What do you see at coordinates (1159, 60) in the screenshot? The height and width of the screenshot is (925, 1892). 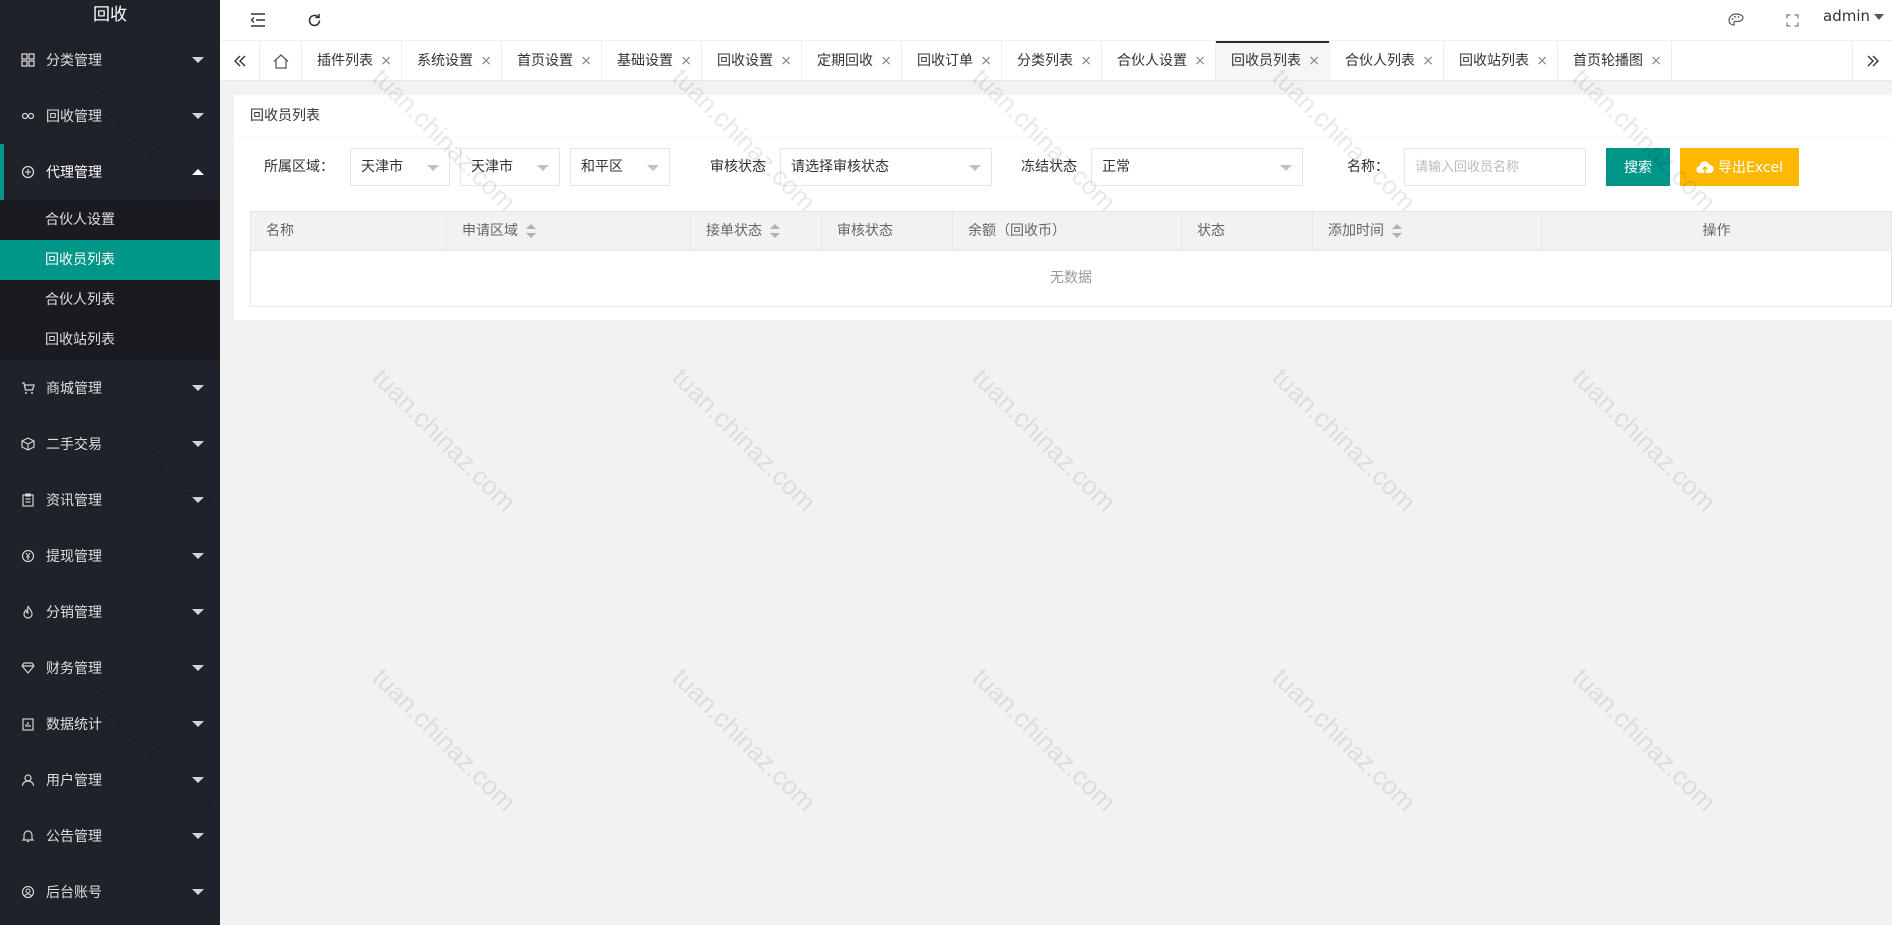 I see `tab-partner-settings: 合伙人设置 ×` at bounding box center [1159, 60].